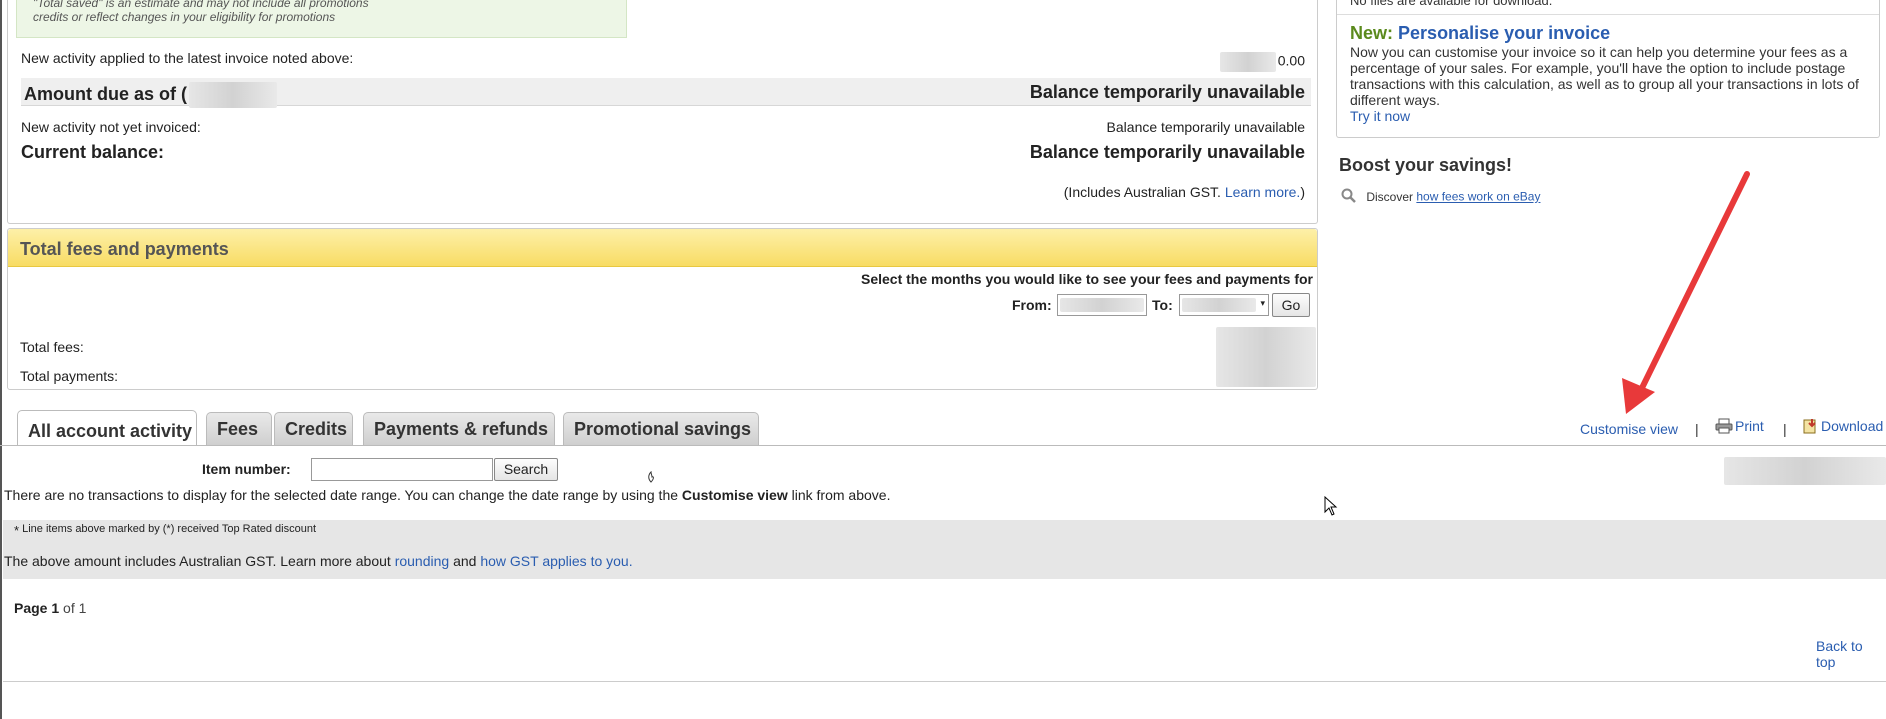 This screenshot has height=719, width=1886. I want to click on promo-title: New: Personalise your invoice, so click(1480, 33).